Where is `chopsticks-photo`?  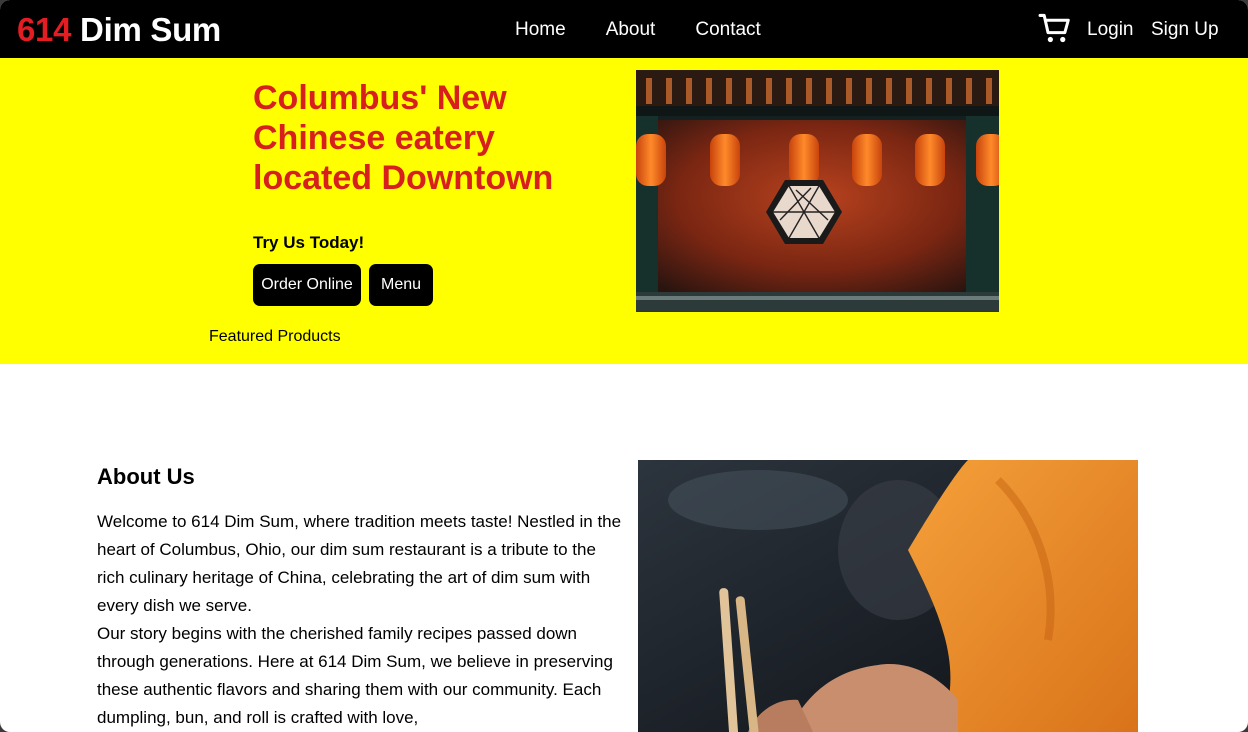
chopsticks-photo is located at coordinates (888, 596).